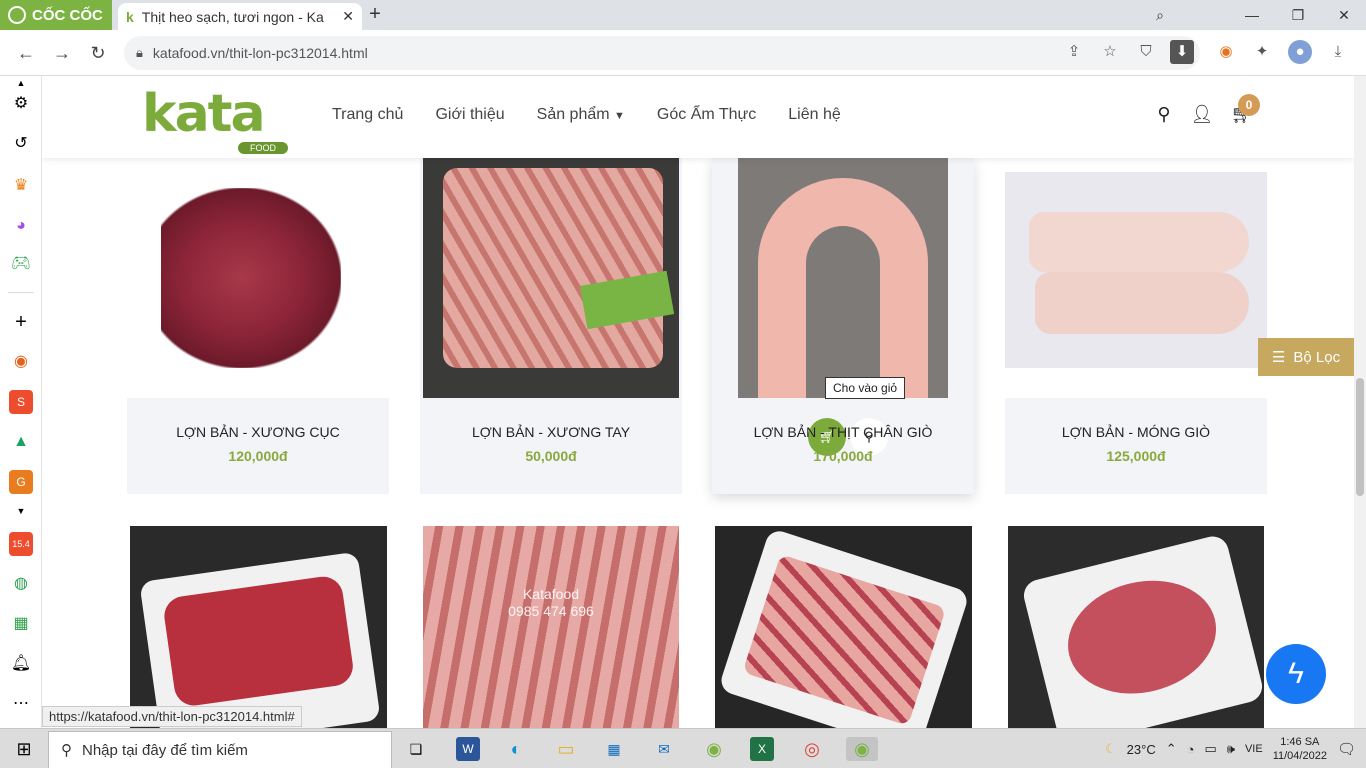 Image resolution: width=1366 pixels, height=768 pixels. I want to click on filter-label: Bộ Lọc, so click(1317, 357).